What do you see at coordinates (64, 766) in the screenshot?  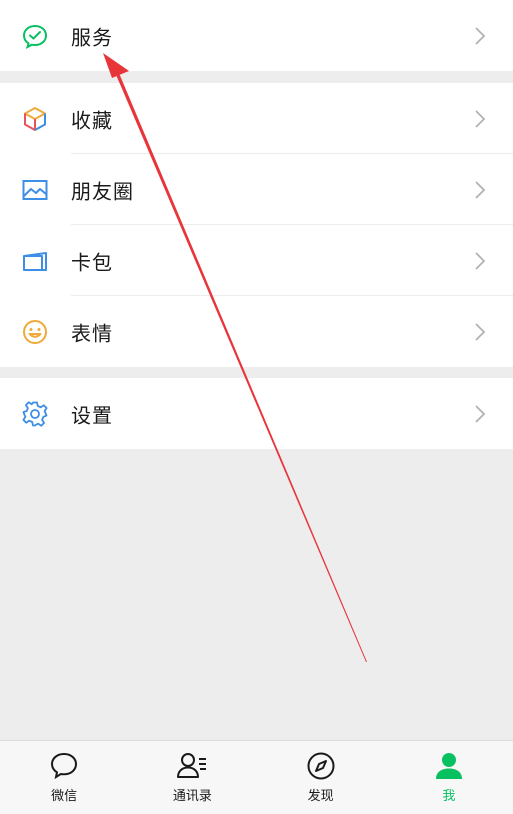 I see `chat-bubble-icon` at bounding box center [64, 766].